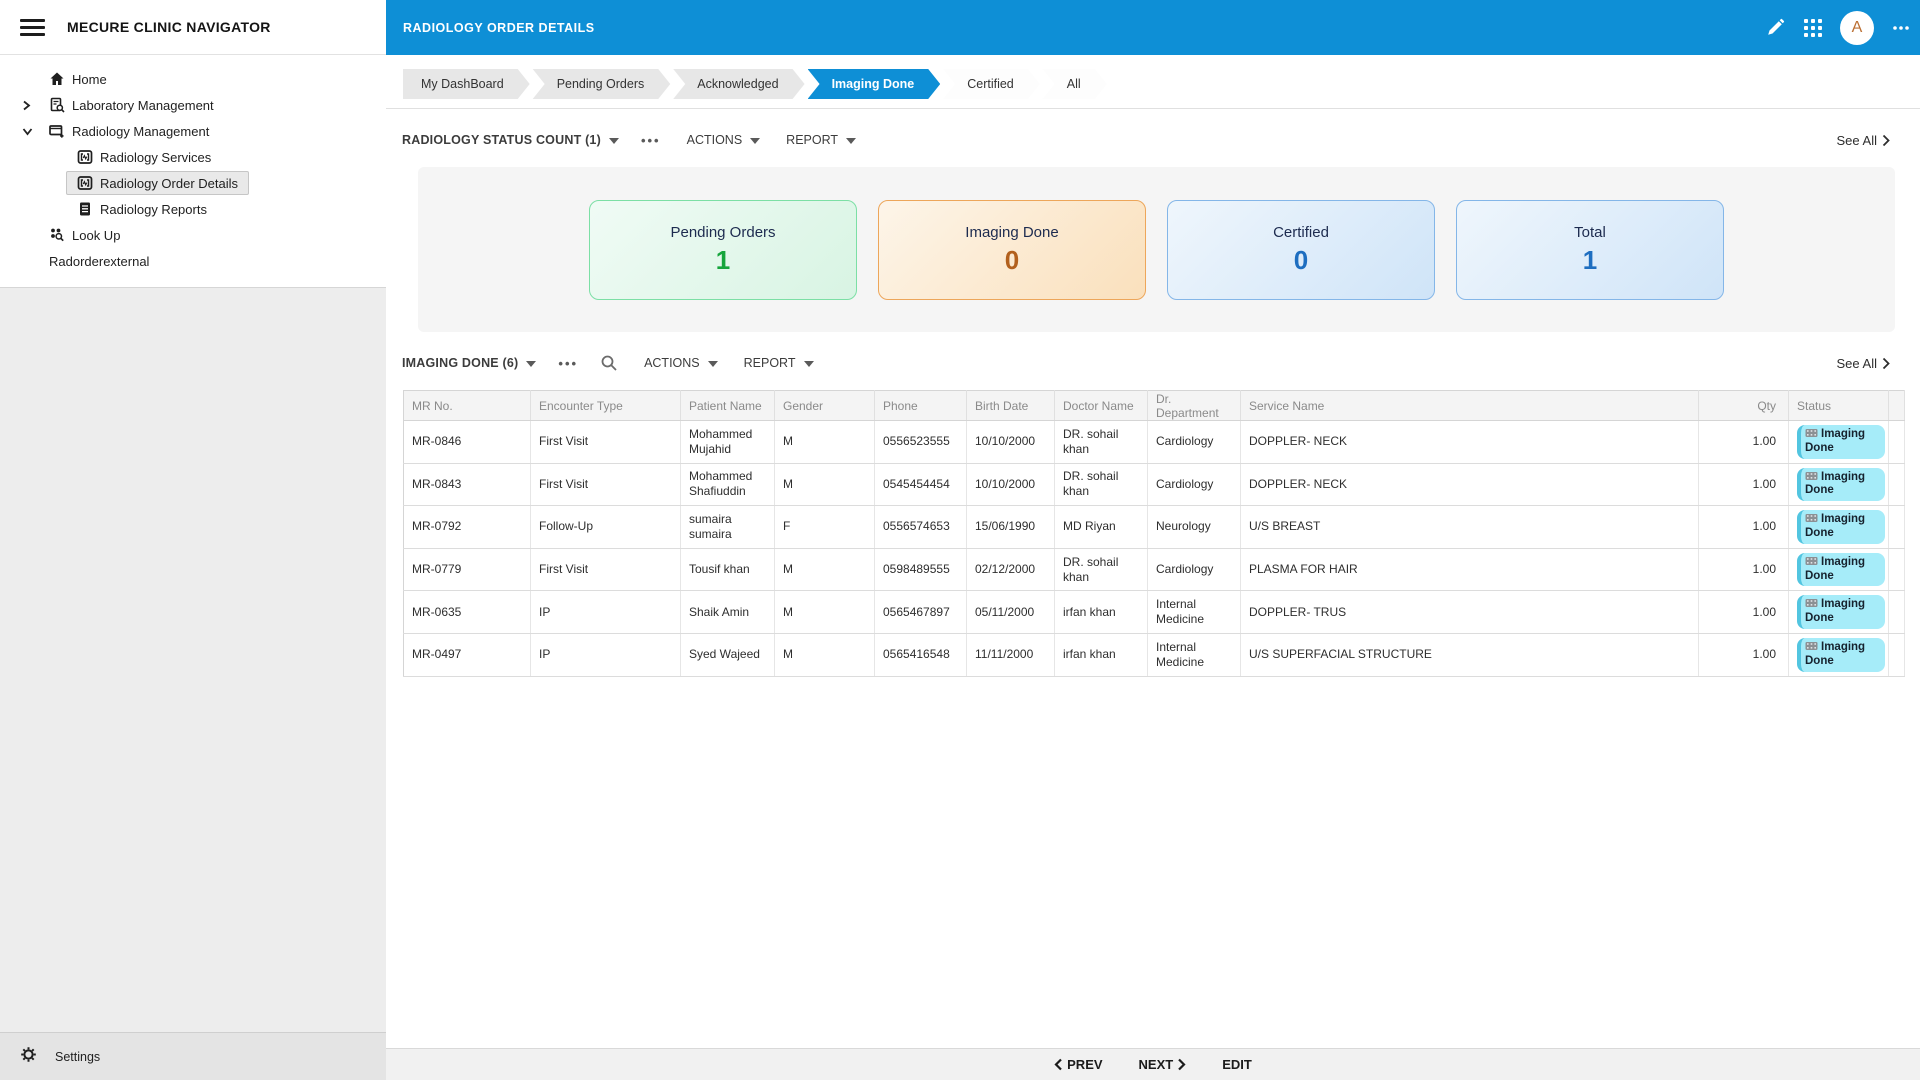  I want to click on cell-birth-date: 05/11/2000, so click(1010, 612).